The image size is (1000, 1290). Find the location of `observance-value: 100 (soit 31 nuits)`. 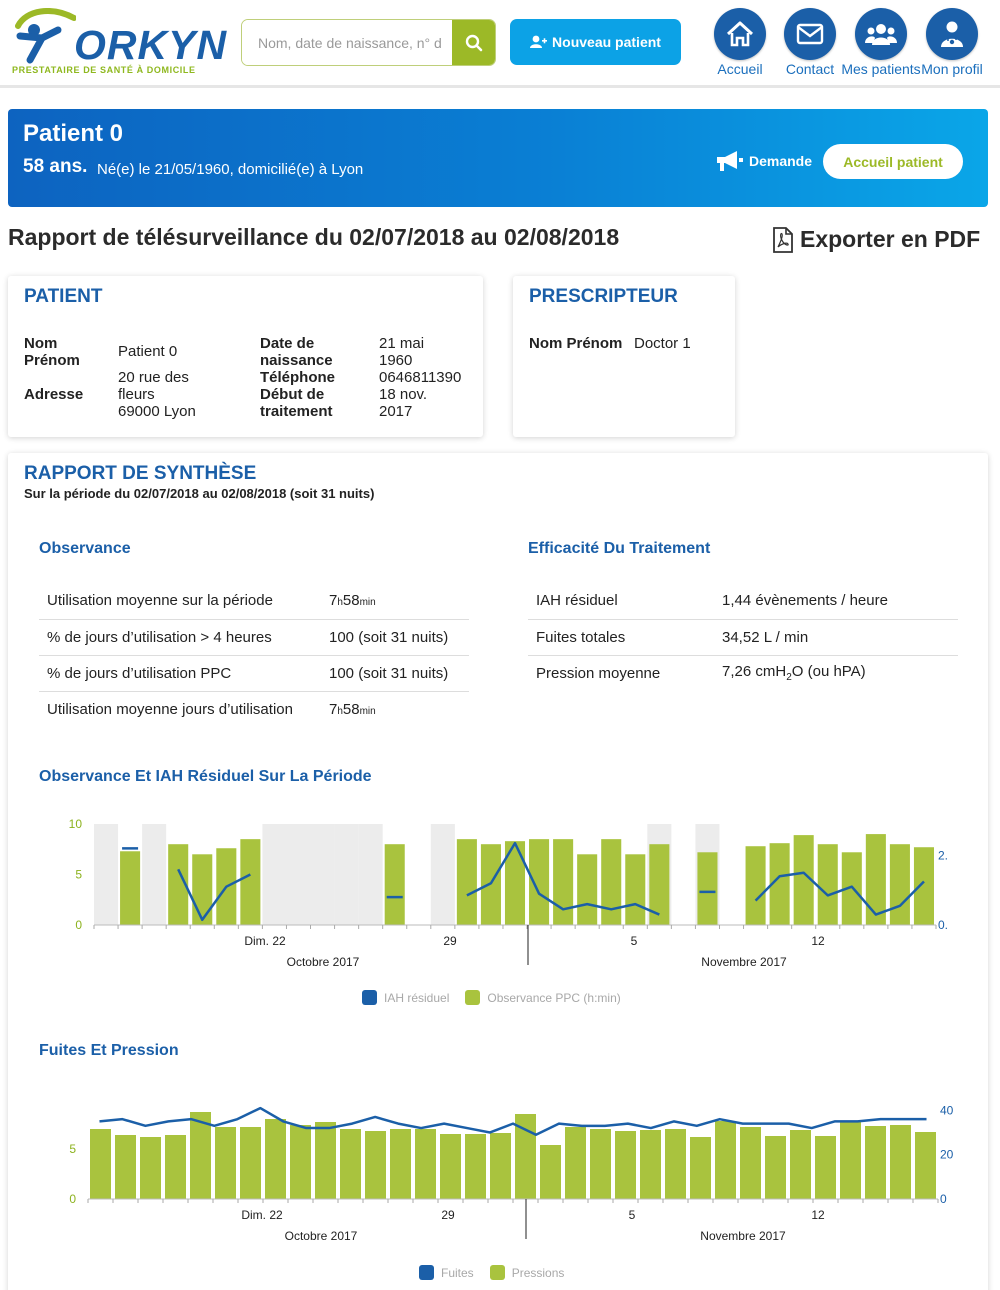

observance-value: 100 (soit 31 nuits) is located at coordinates (395, 673).